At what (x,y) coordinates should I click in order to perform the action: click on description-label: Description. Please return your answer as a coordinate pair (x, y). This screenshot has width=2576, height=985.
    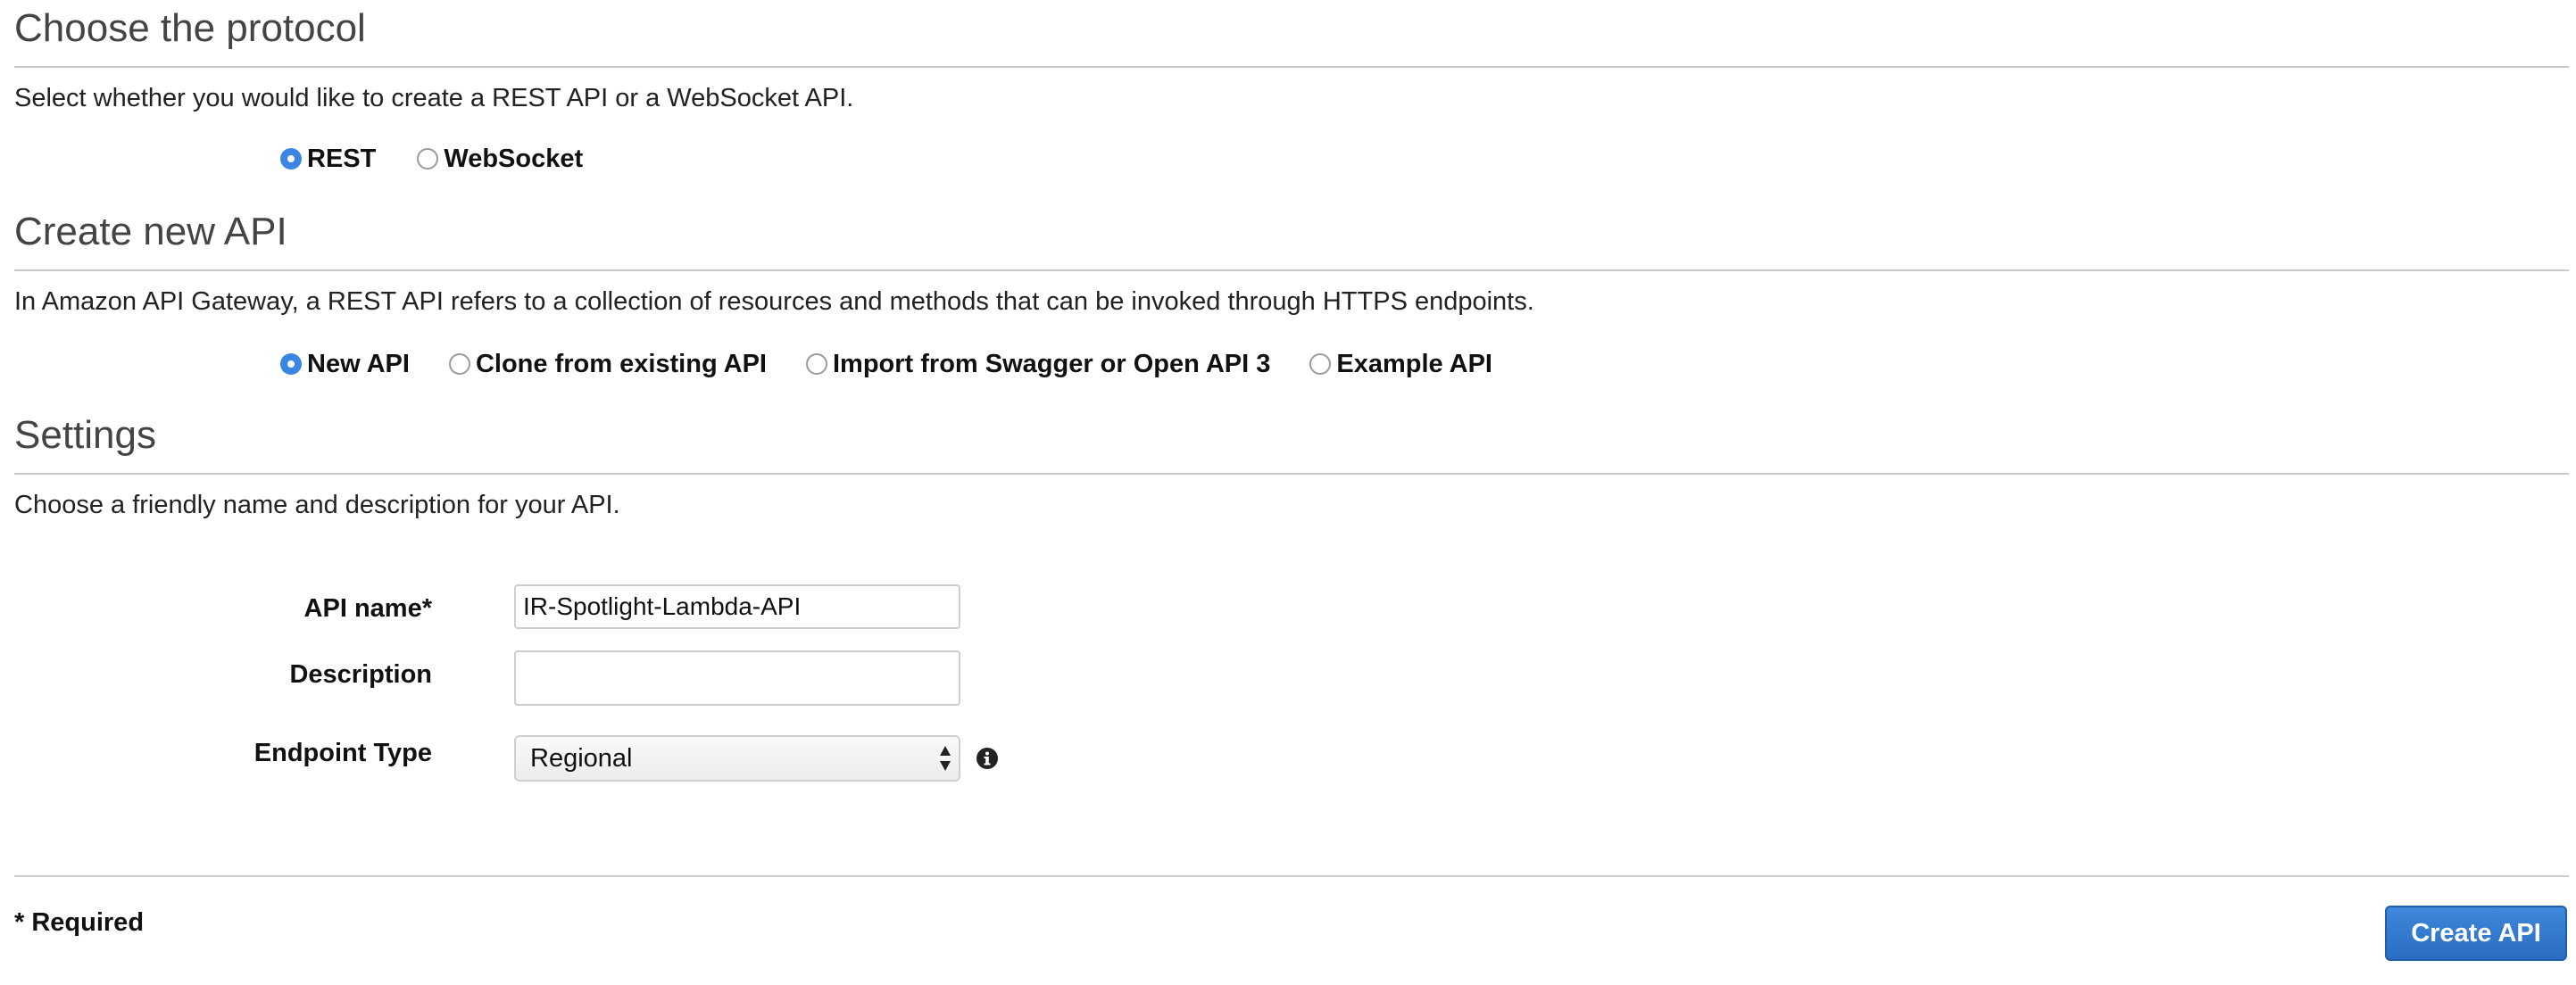
    Looking at the image, I should click on (360, 675).